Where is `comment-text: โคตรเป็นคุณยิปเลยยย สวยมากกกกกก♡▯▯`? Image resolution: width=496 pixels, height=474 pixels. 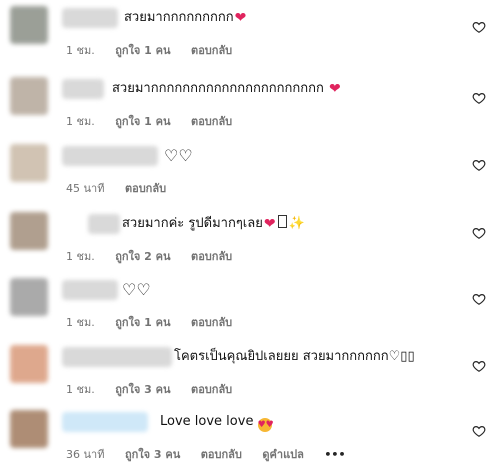 comment-text: โคตรเป็นคุณยิปเลยยย สวยมากกกกกก♡▯▯ is located at coordinates (294, 356).